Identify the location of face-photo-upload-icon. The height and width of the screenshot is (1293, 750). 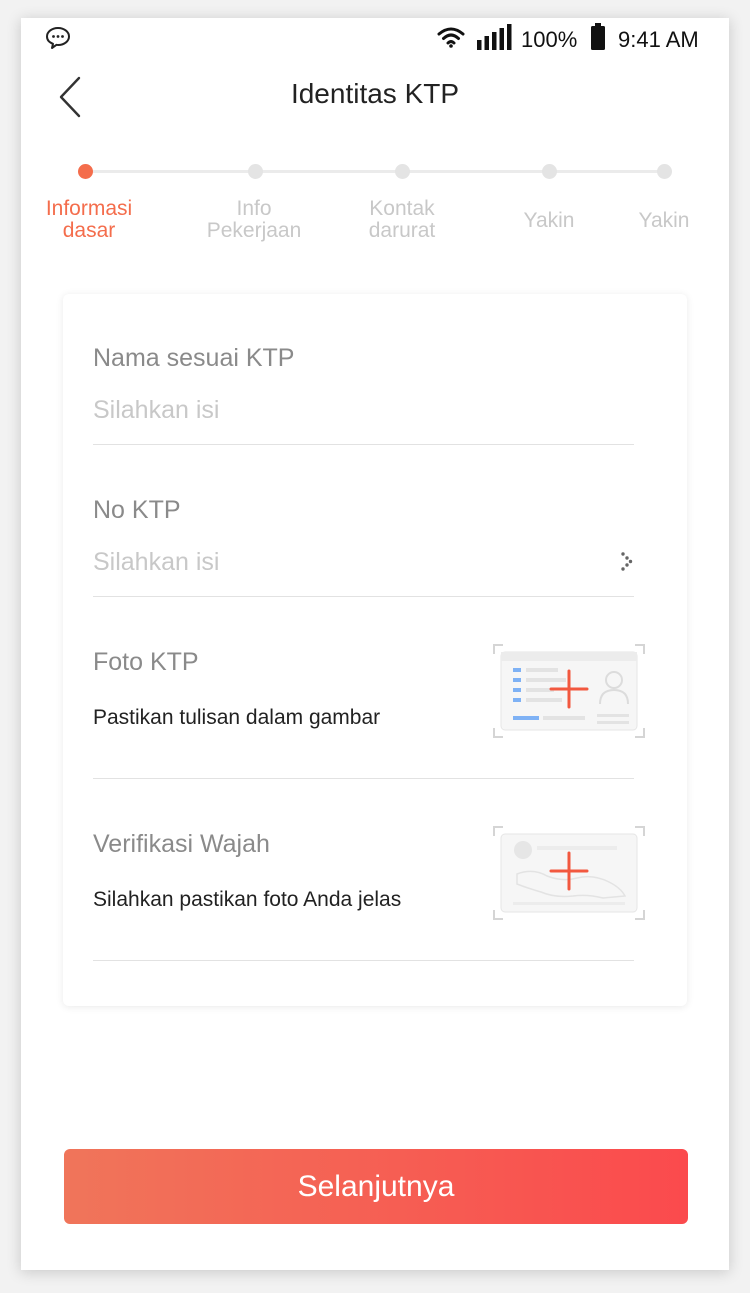
(569, 873).